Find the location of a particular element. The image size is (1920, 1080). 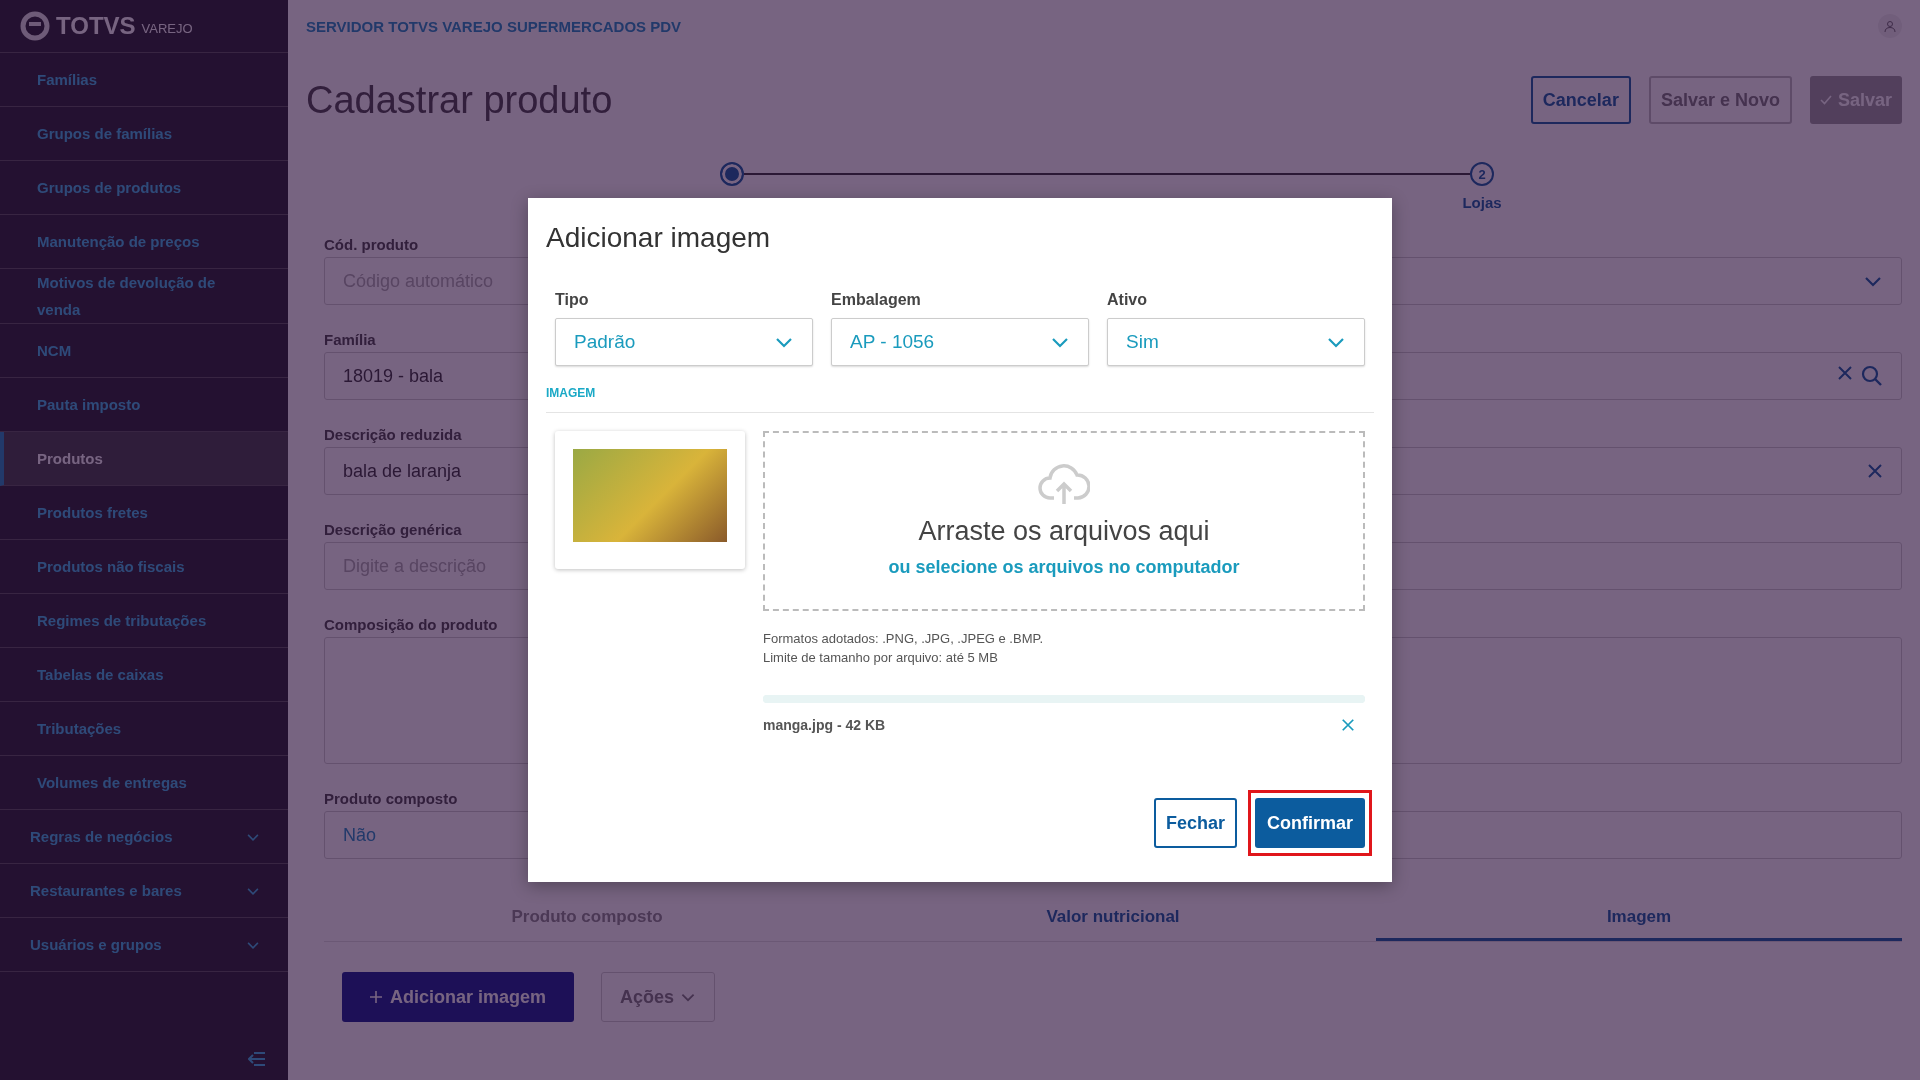

field-label: Produto composto is located at coordinates (391, 798).